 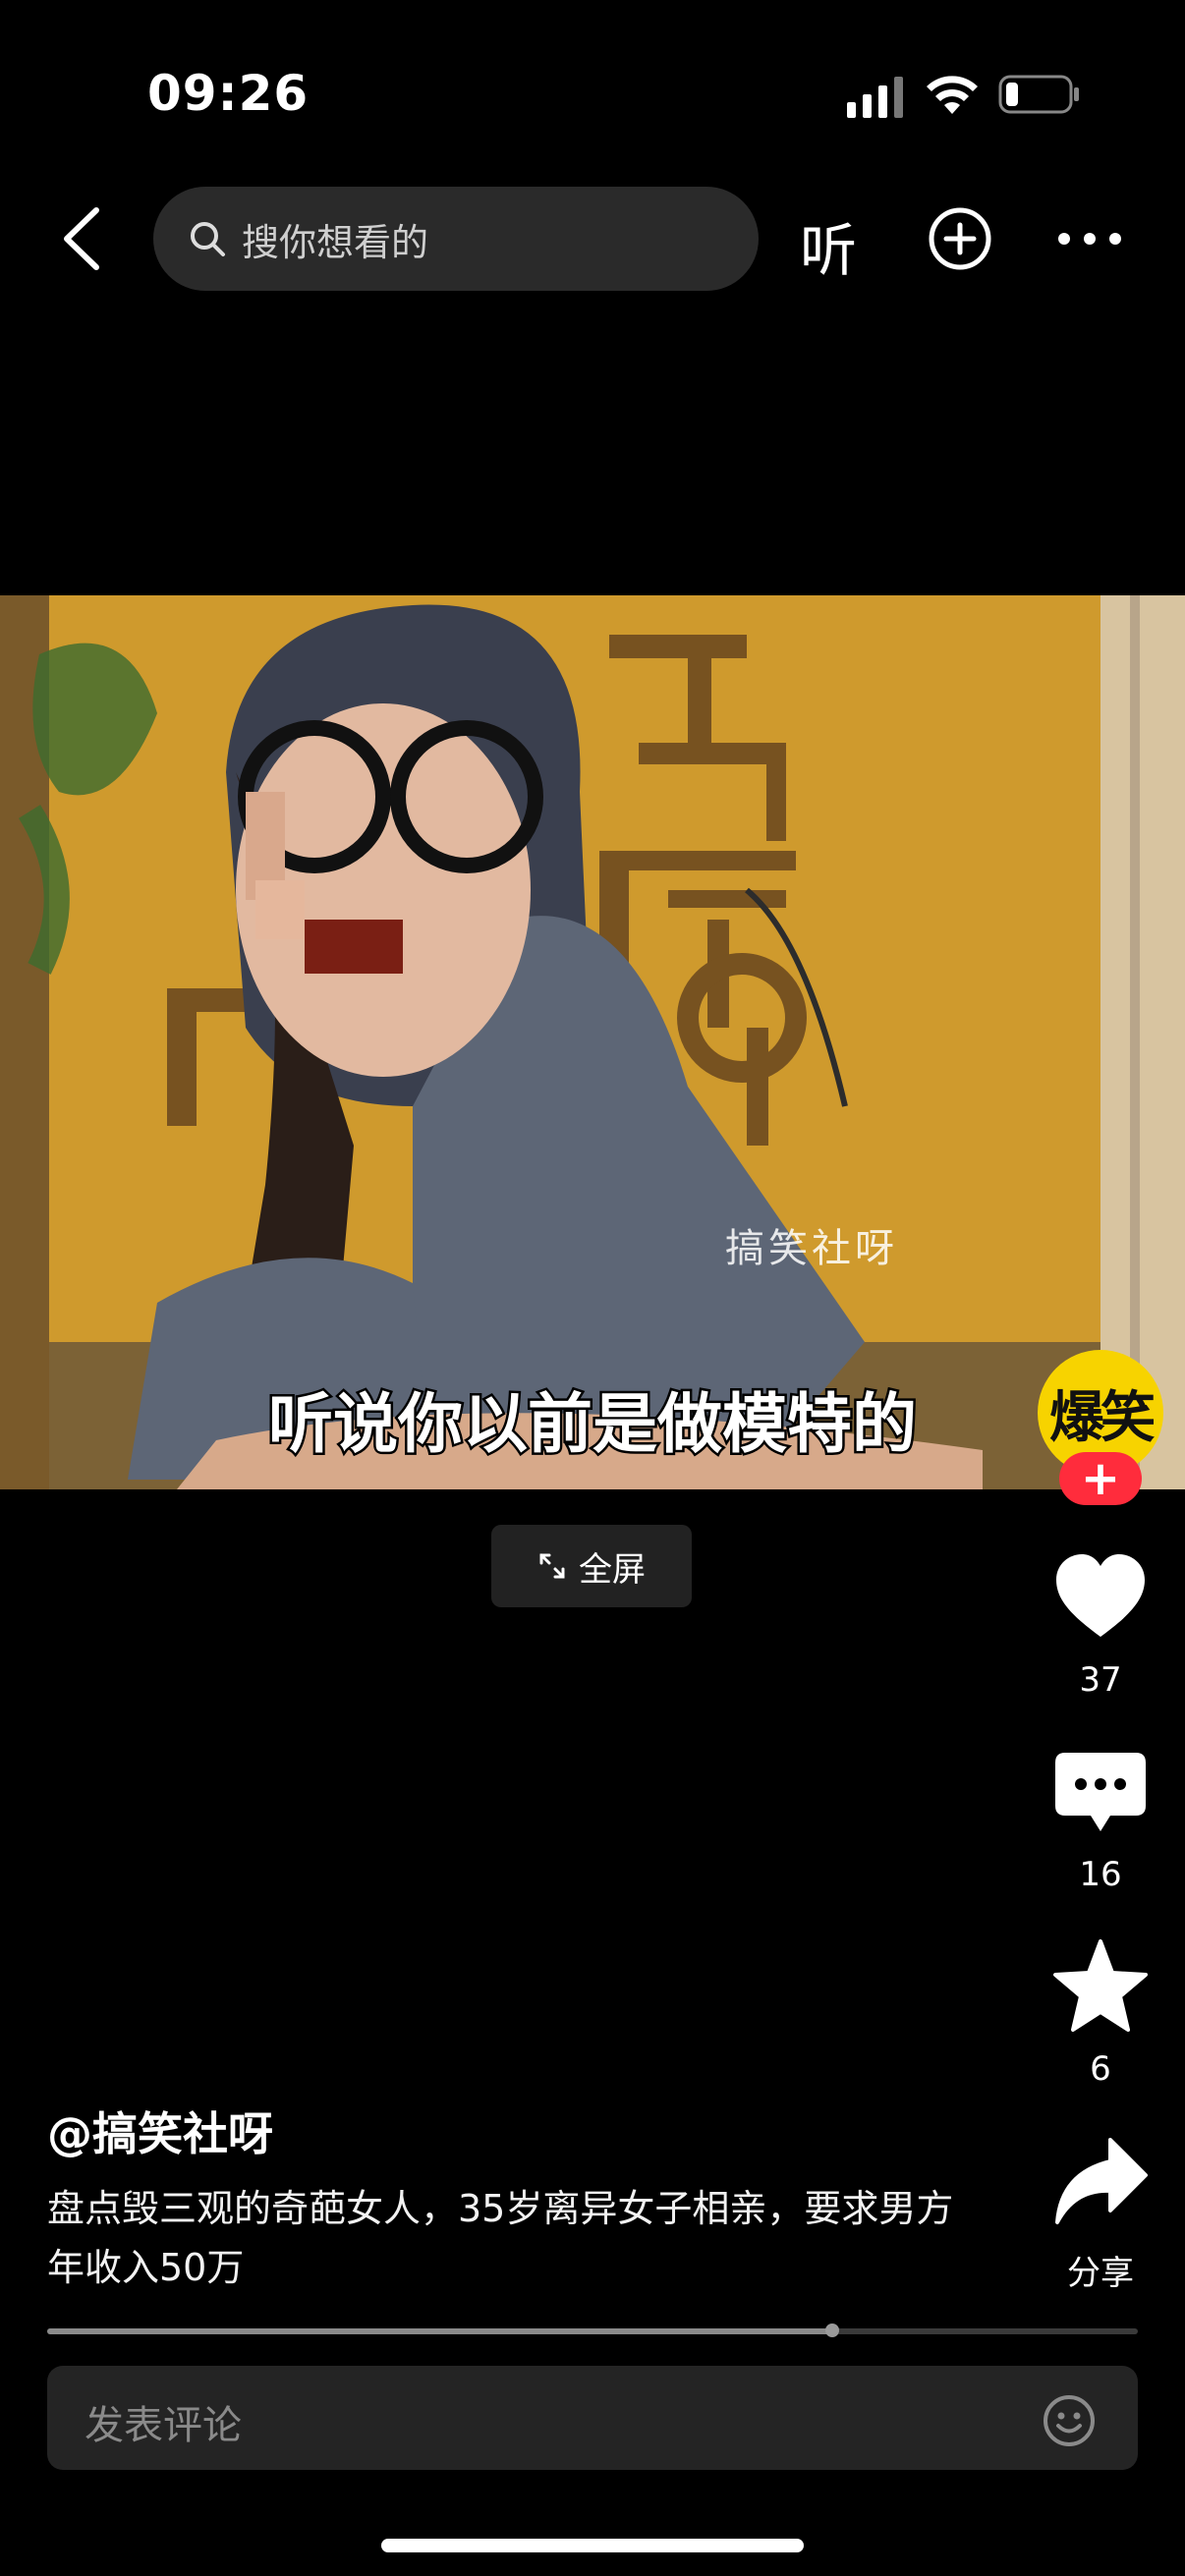 What do you see at coordinates (592, 2545) in the screenshot?
I see `home-indicator` at bounding box center [592, 2545].